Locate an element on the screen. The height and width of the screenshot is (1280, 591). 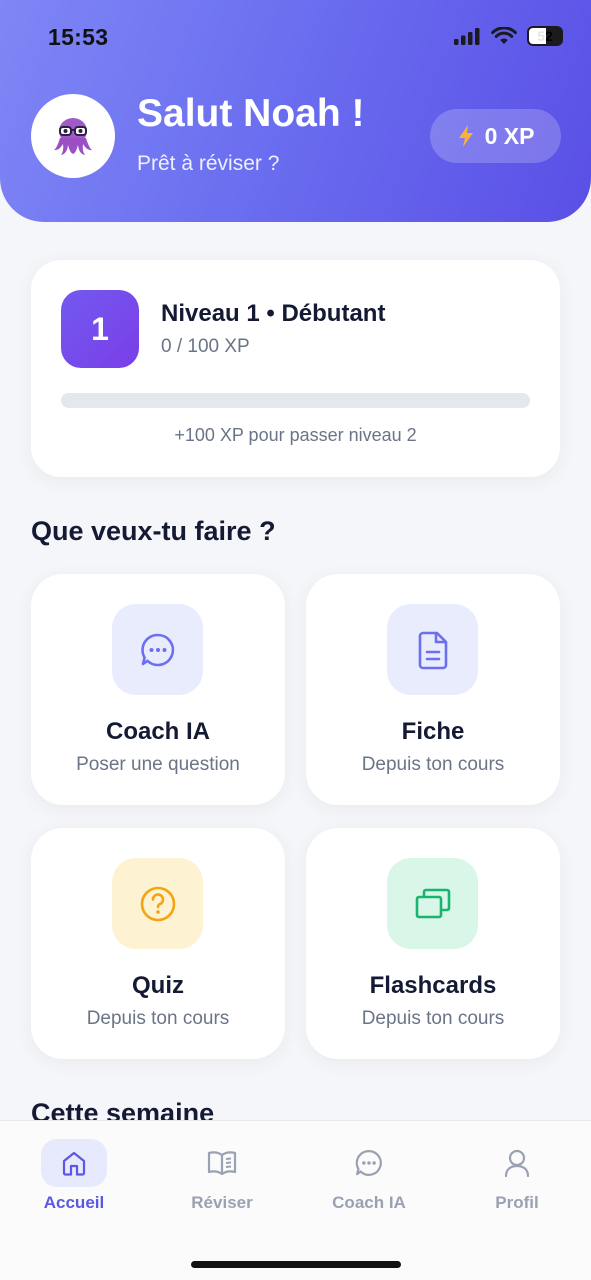
battery-icon: 52 is located at coordinates (545, 36).